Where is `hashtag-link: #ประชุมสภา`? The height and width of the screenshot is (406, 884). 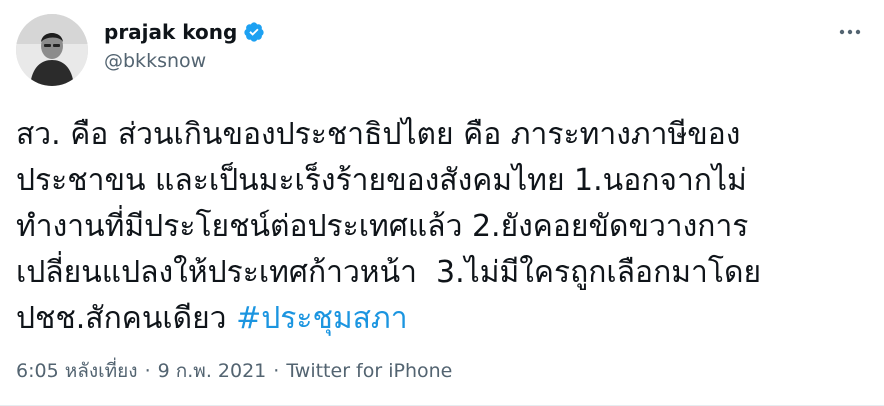
hashtag-link: #ประชุมสภา is located at coordinates (321, 318).